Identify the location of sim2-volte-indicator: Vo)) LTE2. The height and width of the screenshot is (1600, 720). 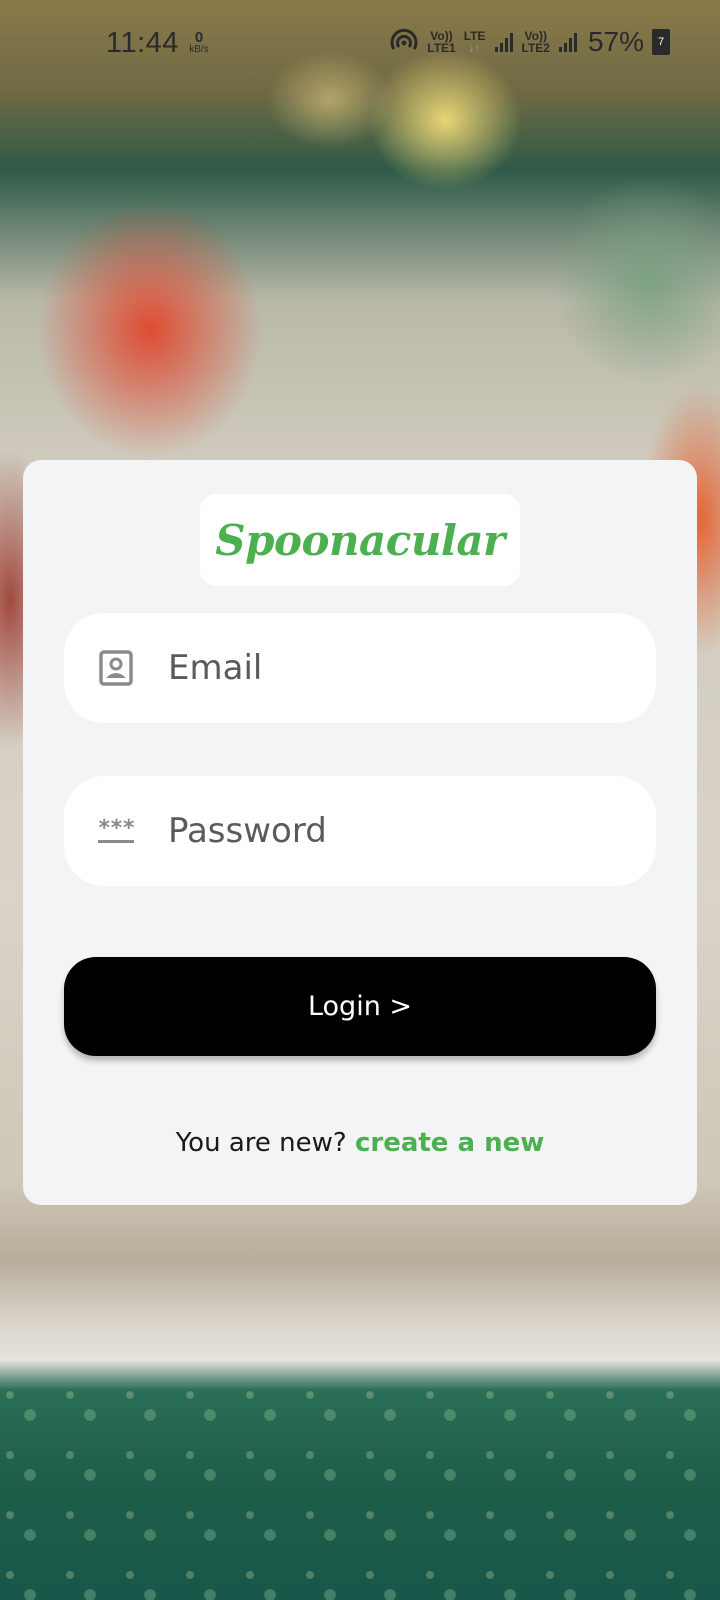
(536, 42).